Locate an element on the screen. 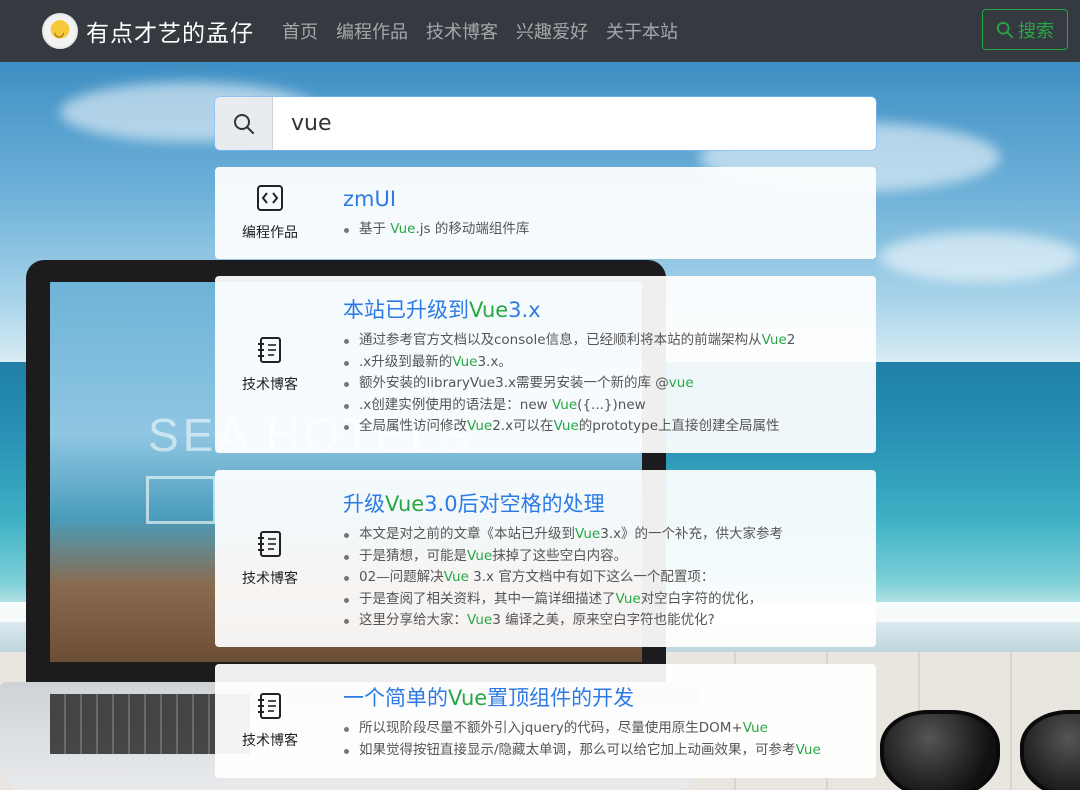 This screenshot has height=790, width=1080. result-title-text: 置顶组件的开发 is located at coordinates (561, 698).